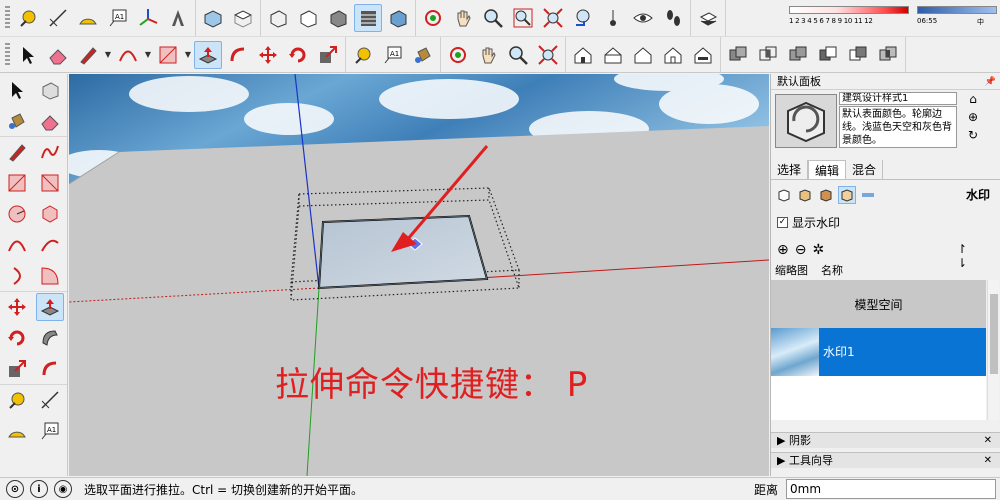  Describe the element at coordinates (868, 195) in the screenshot. I see `modeling-settings-button` at that location.